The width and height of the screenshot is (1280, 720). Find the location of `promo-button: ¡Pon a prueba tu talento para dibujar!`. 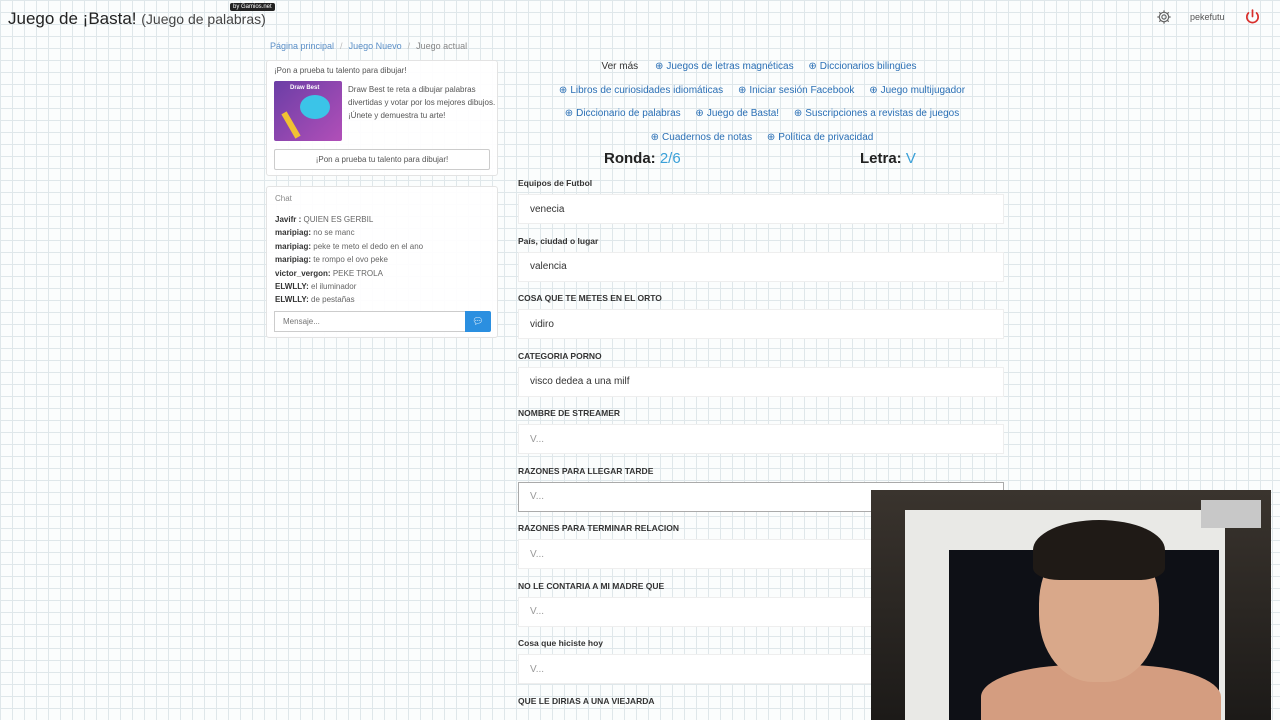

promo-button: ¡Pon a prueba tu talento para dibujar! is located at coordinates (382, 159).